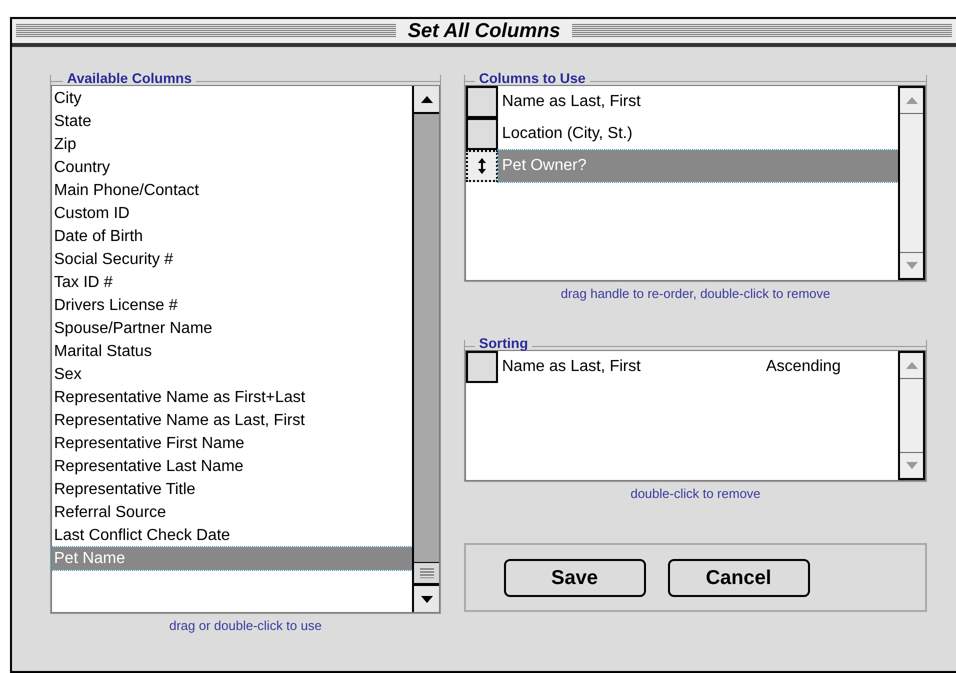 The width and height of the screenshot is (956, 673). I want to click on group-label: Available Columns, so click(129, 78).